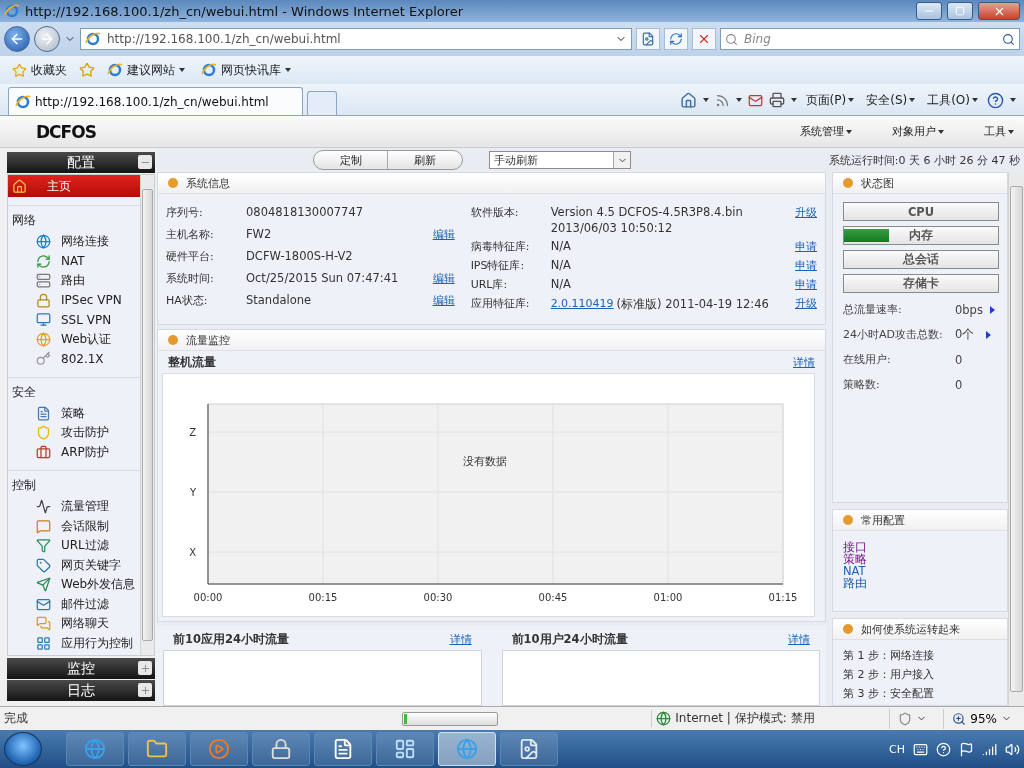 This screenshot has width=1024, height=768. I want to click on favorites-link: 网页快讯库, so click(246, 70).